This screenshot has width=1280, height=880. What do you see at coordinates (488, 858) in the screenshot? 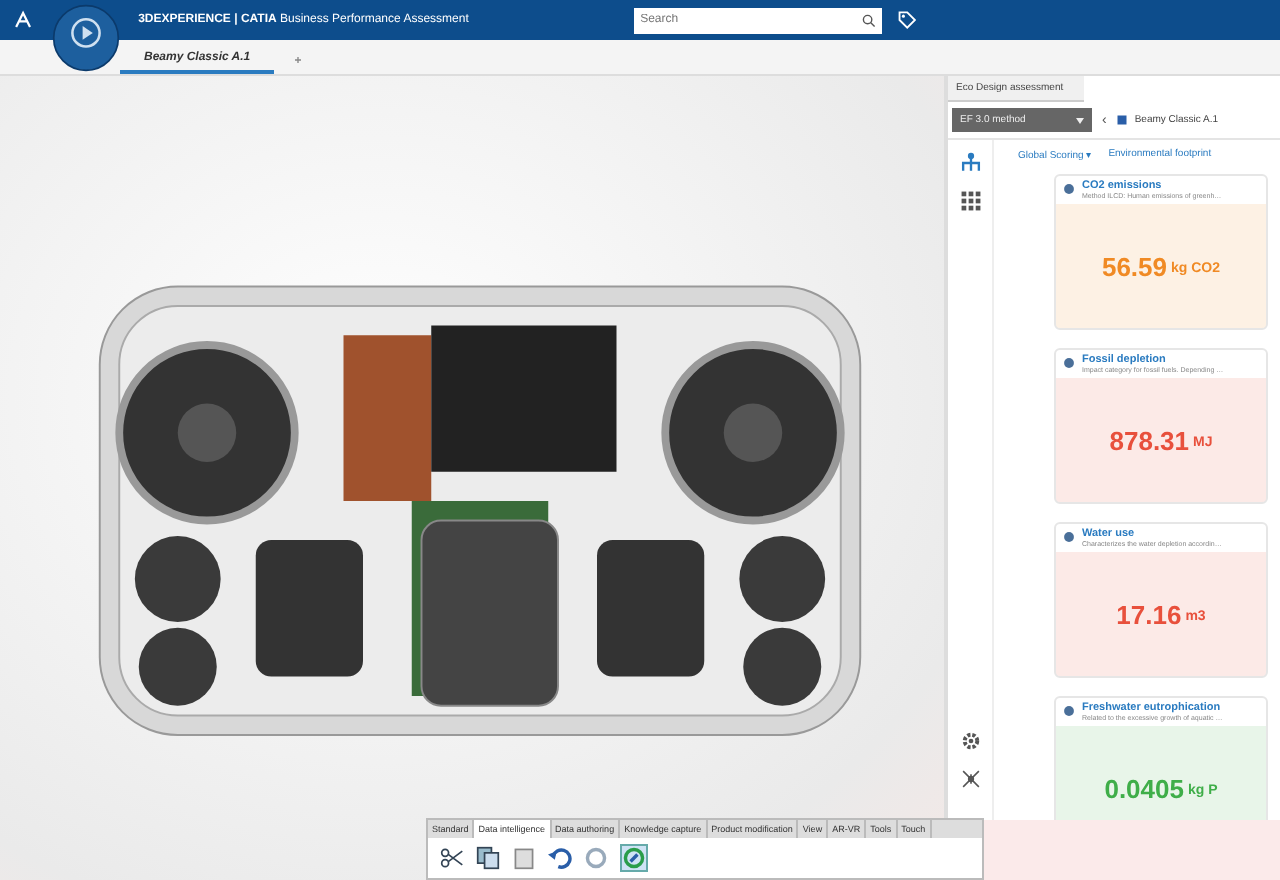
I see `copy-icon` at bounding box center [488, 858].